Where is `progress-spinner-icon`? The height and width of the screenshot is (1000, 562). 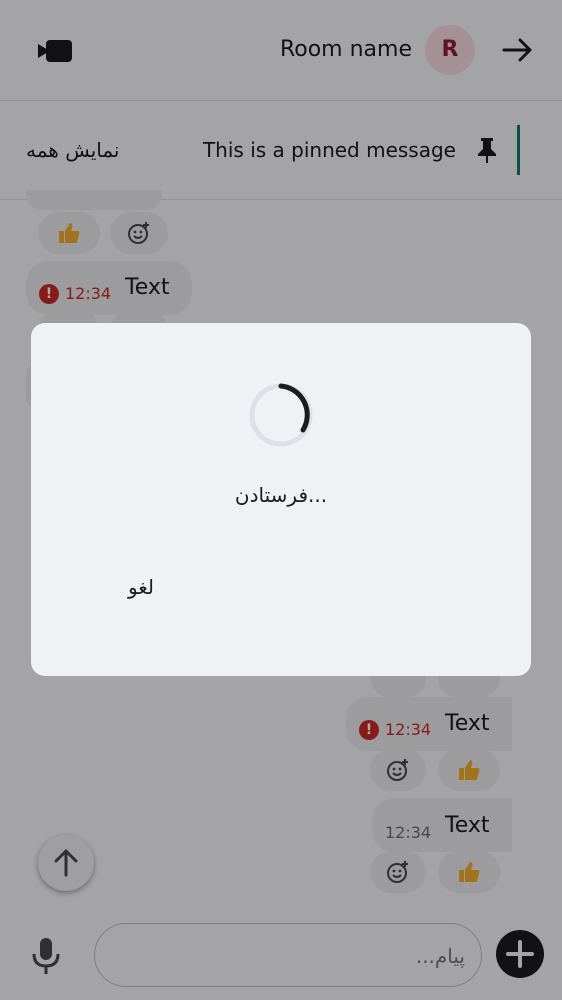
progress-spinner-icon is located at coordinates (281, 415).